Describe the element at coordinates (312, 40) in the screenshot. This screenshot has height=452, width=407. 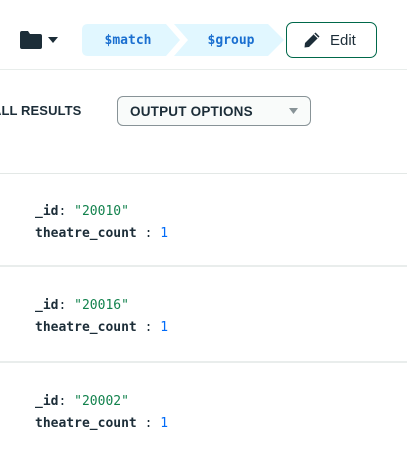
I see `pencil-icon` at that location.